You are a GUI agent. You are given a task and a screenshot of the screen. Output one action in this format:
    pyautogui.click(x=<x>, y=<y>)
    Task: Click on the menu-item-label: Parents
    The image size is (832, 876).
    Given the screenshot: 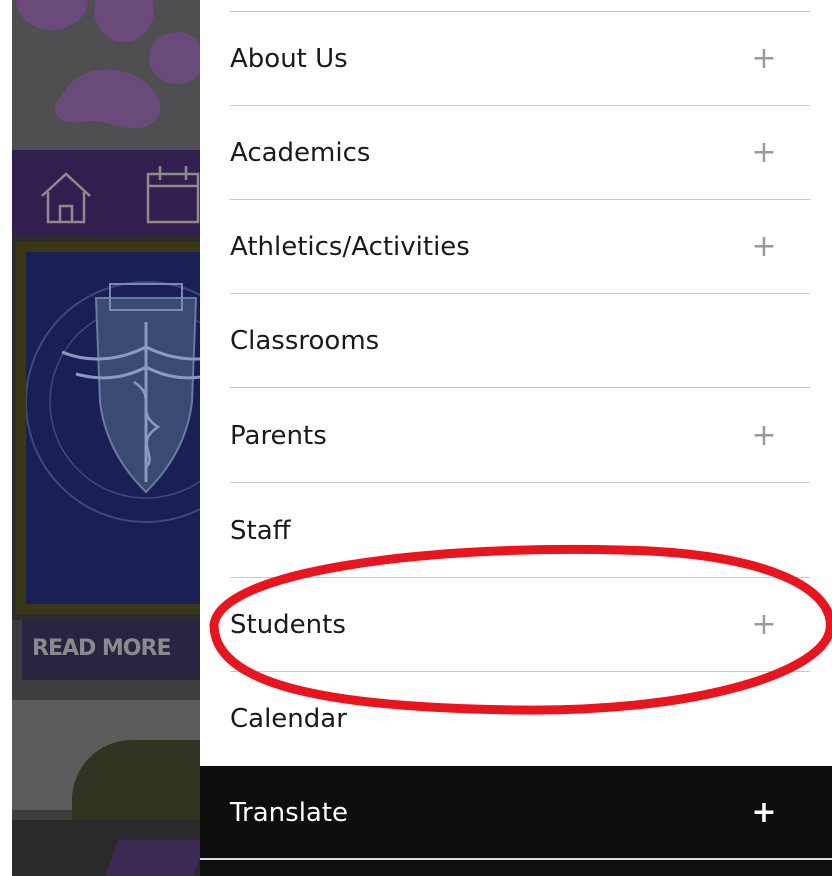 What is the action you would take?
    pyautogui.click(x=278, y=436)
    